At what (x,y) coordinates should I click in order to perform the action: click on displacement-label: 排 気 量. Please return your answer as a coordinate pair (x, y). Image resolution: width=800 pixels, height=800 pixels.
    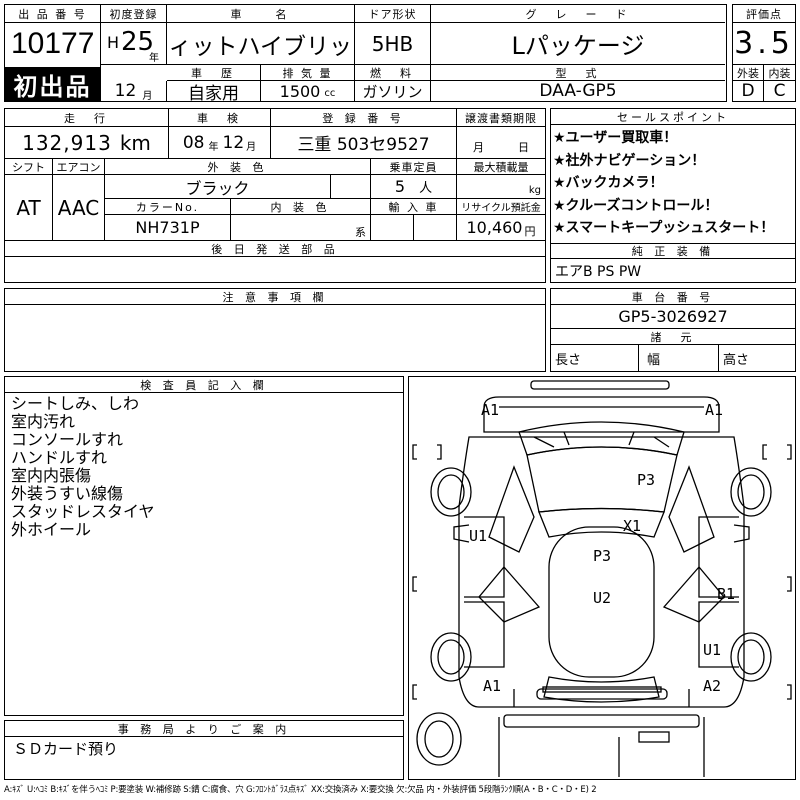
    Looking at the image, I should click on (308, 73).